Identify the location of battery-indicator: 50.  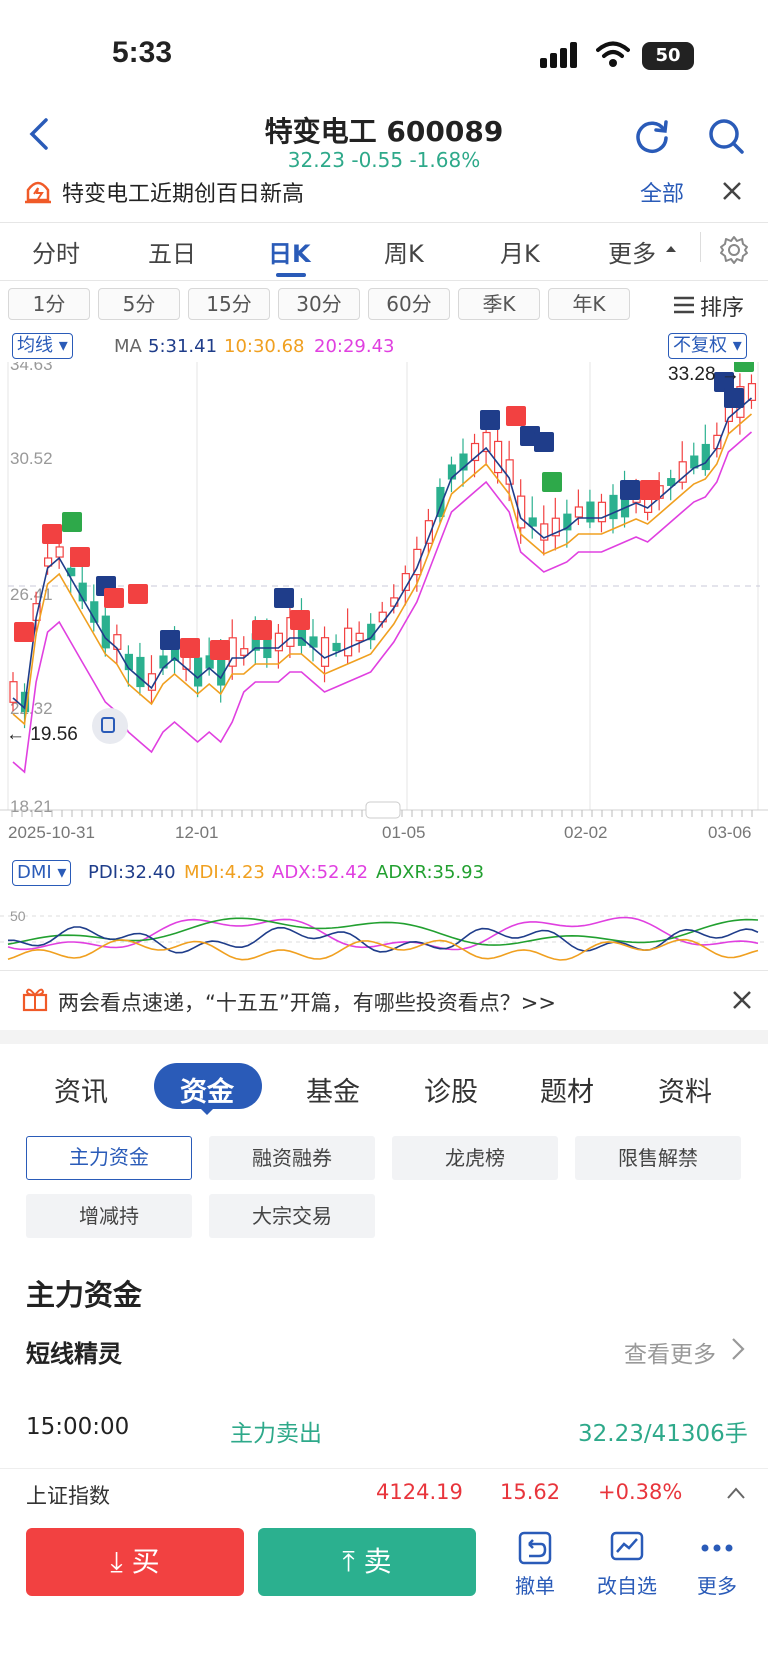
(668, 56).